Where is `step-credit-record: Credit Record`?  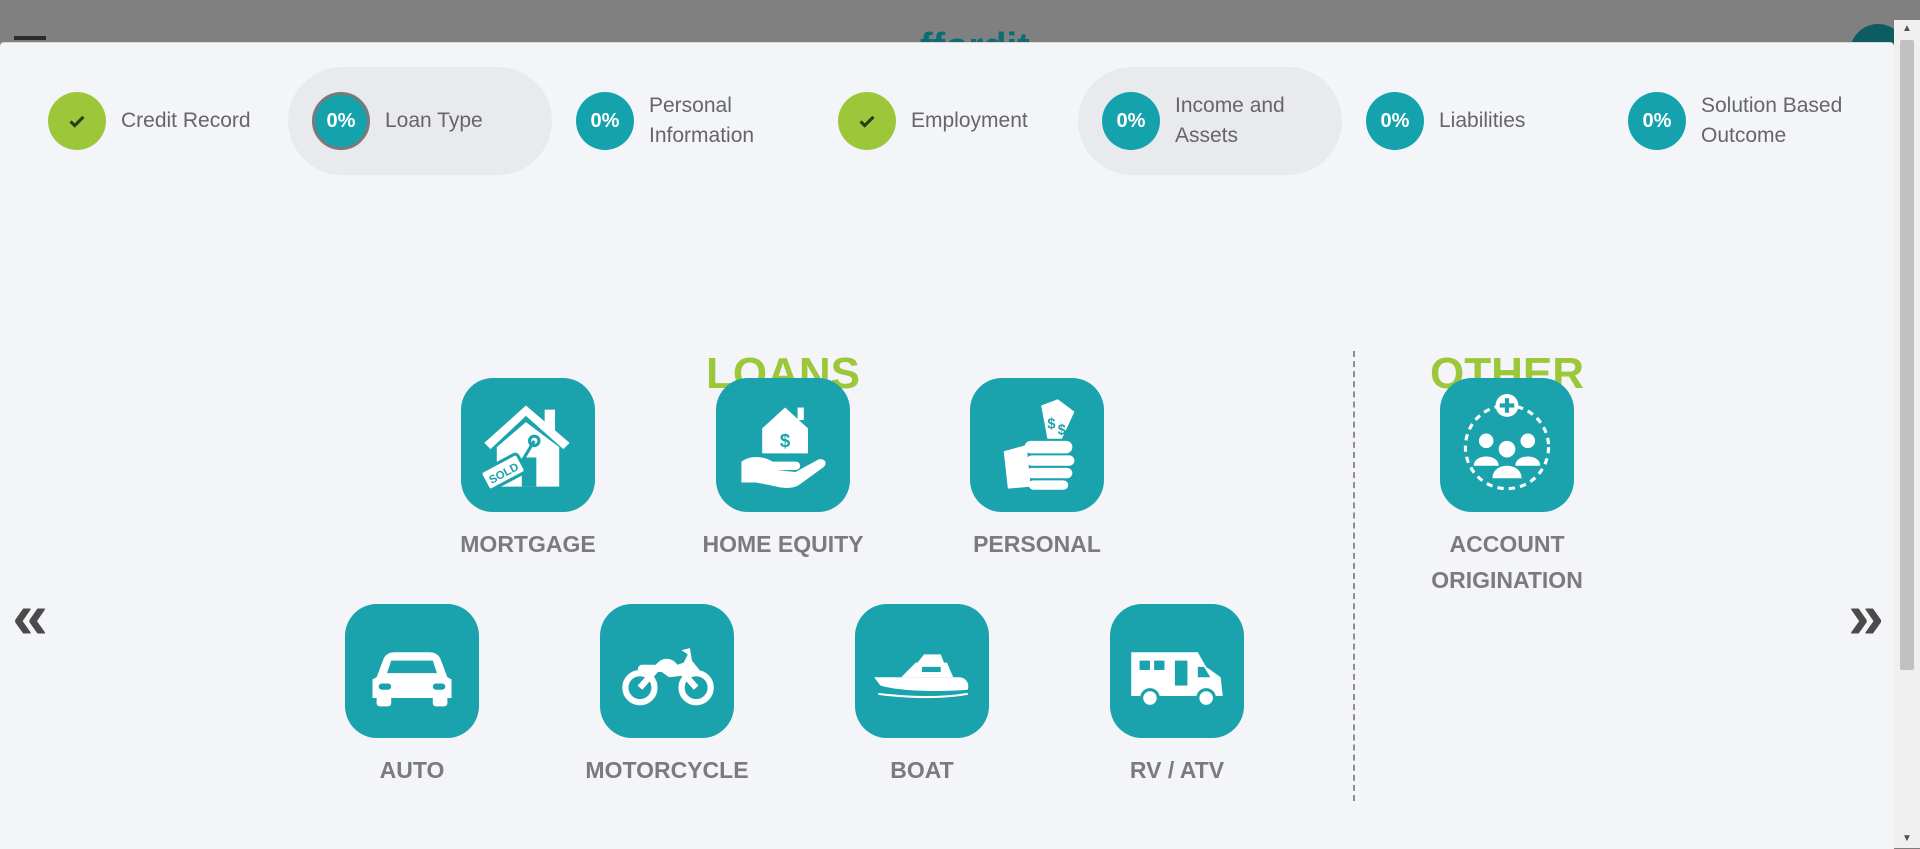
step-credit-record: Credit Record is located at coordinates (144, 121).